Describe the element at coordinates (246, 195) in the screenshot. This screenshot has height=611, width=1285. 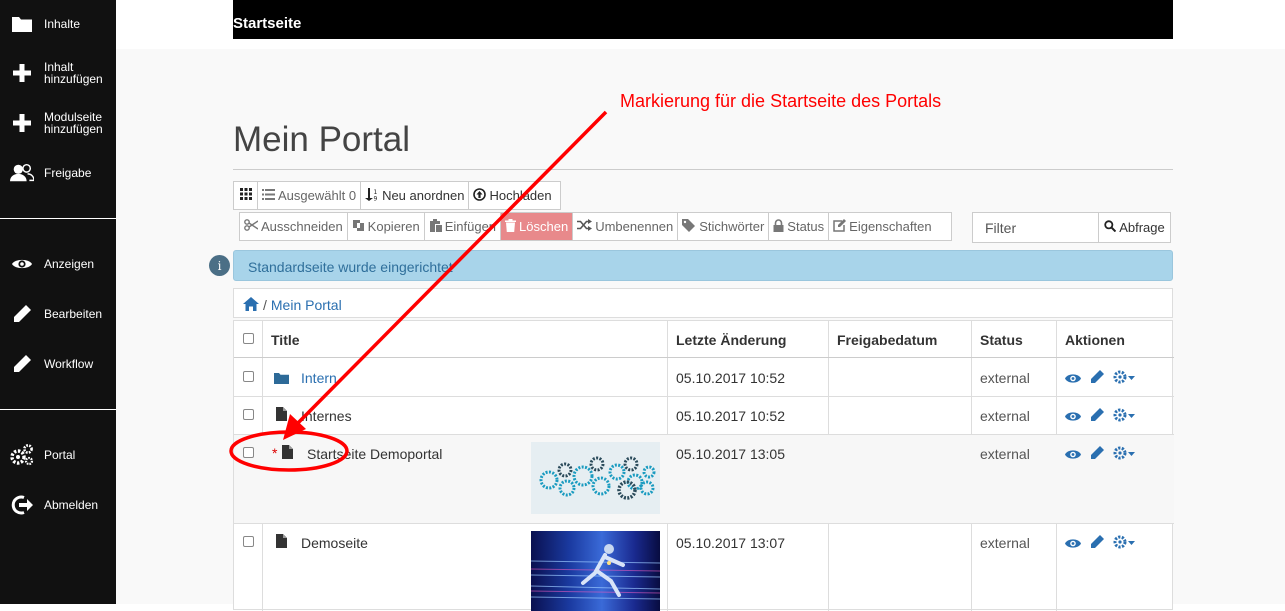
I see `grid-view-button` at that location.